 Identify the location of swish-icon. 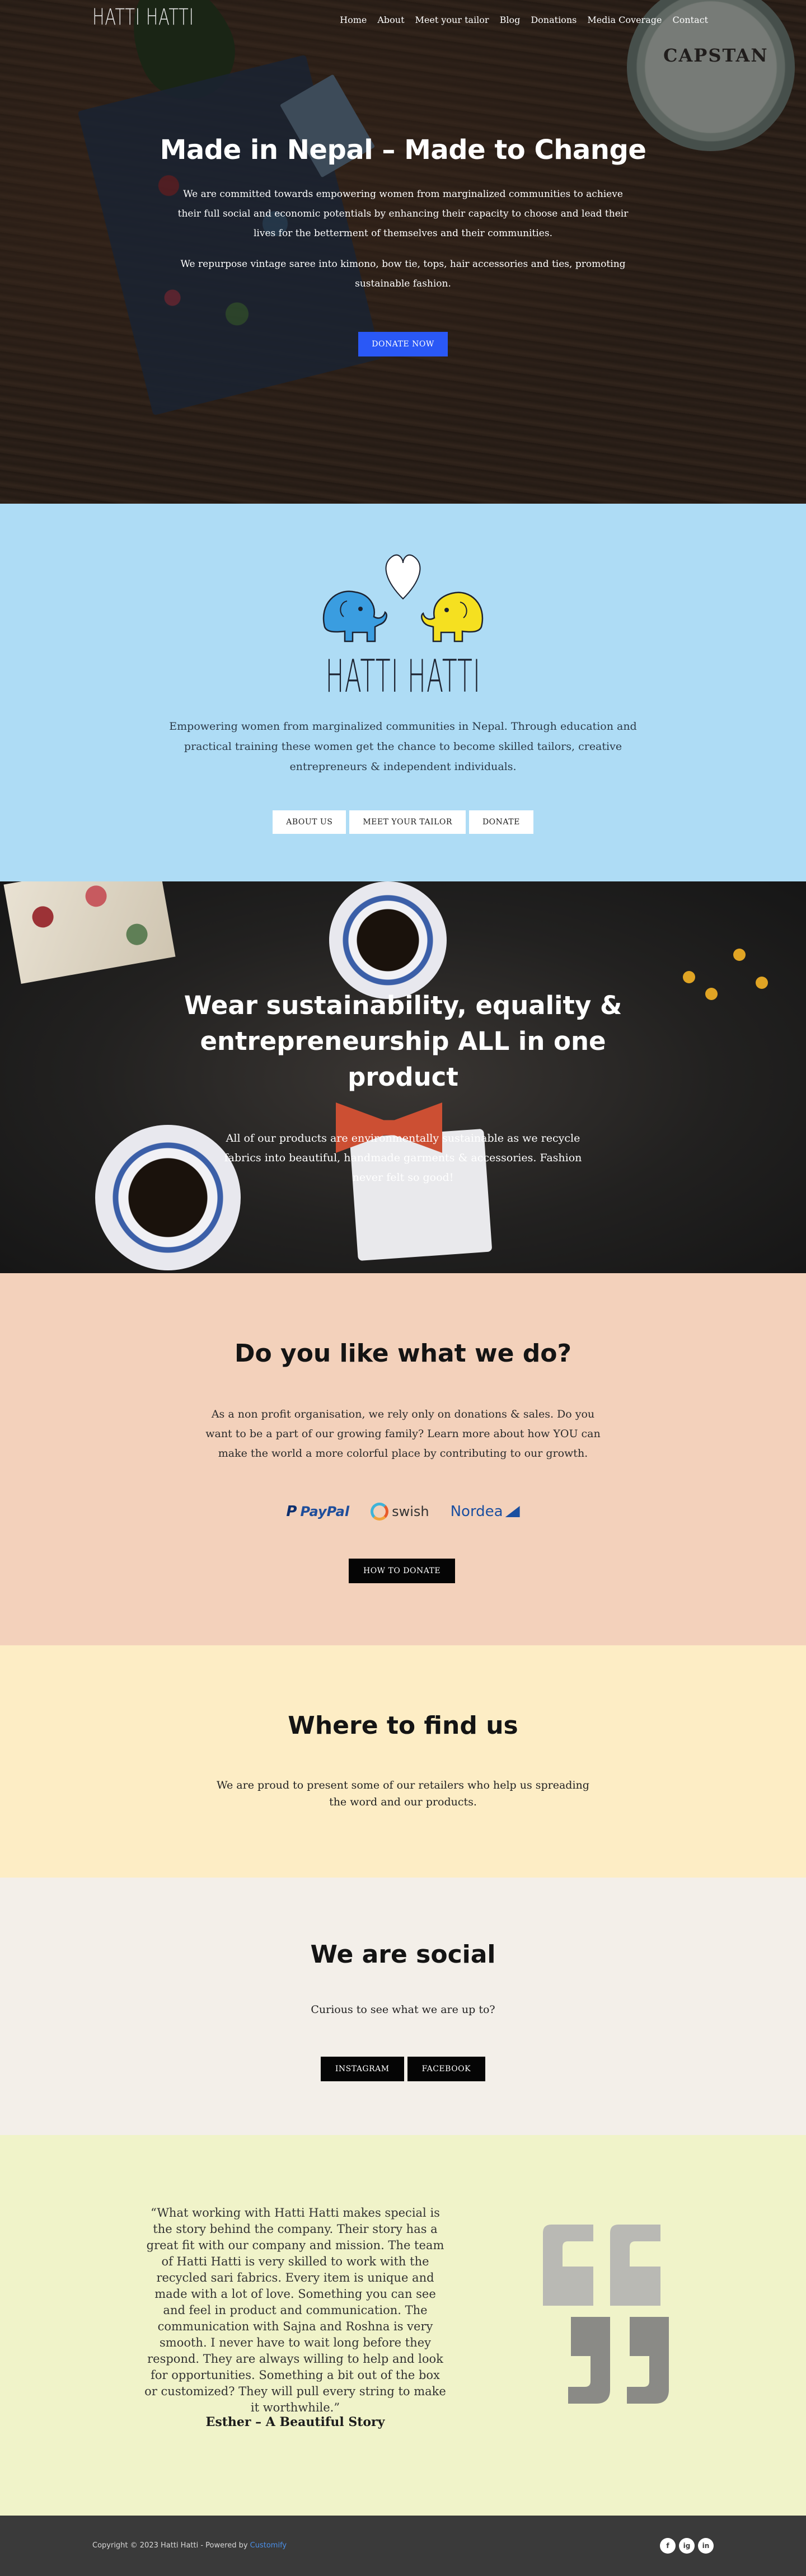
(380, 1512).